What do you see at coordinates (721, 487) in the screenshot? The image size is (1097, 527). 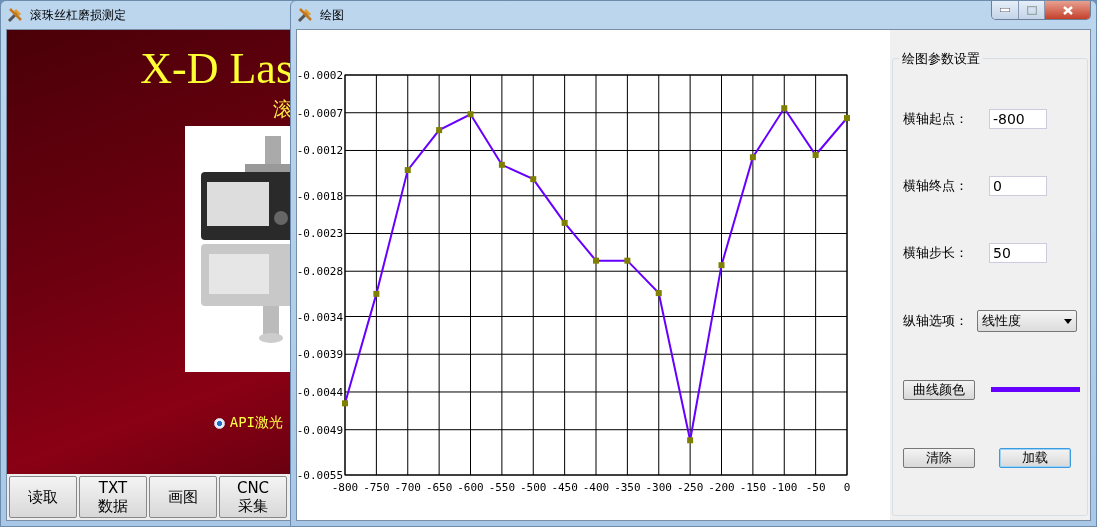 I see `x-tick-label: -200` at bounding box center [721, 487].